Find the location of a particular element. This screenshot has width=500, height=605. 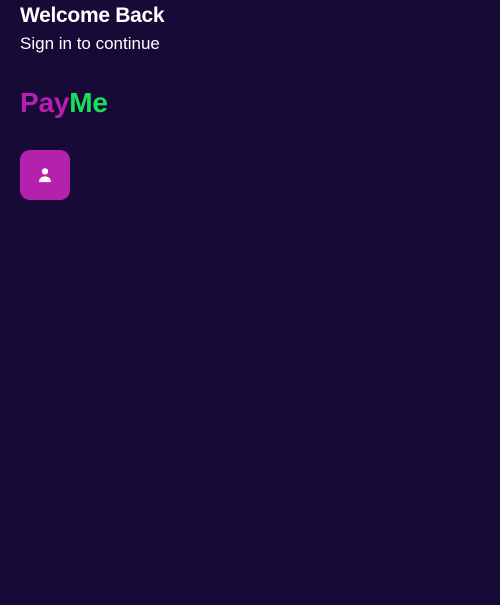

brand-logo-pay: Pay is located at coordinates (45, 102).